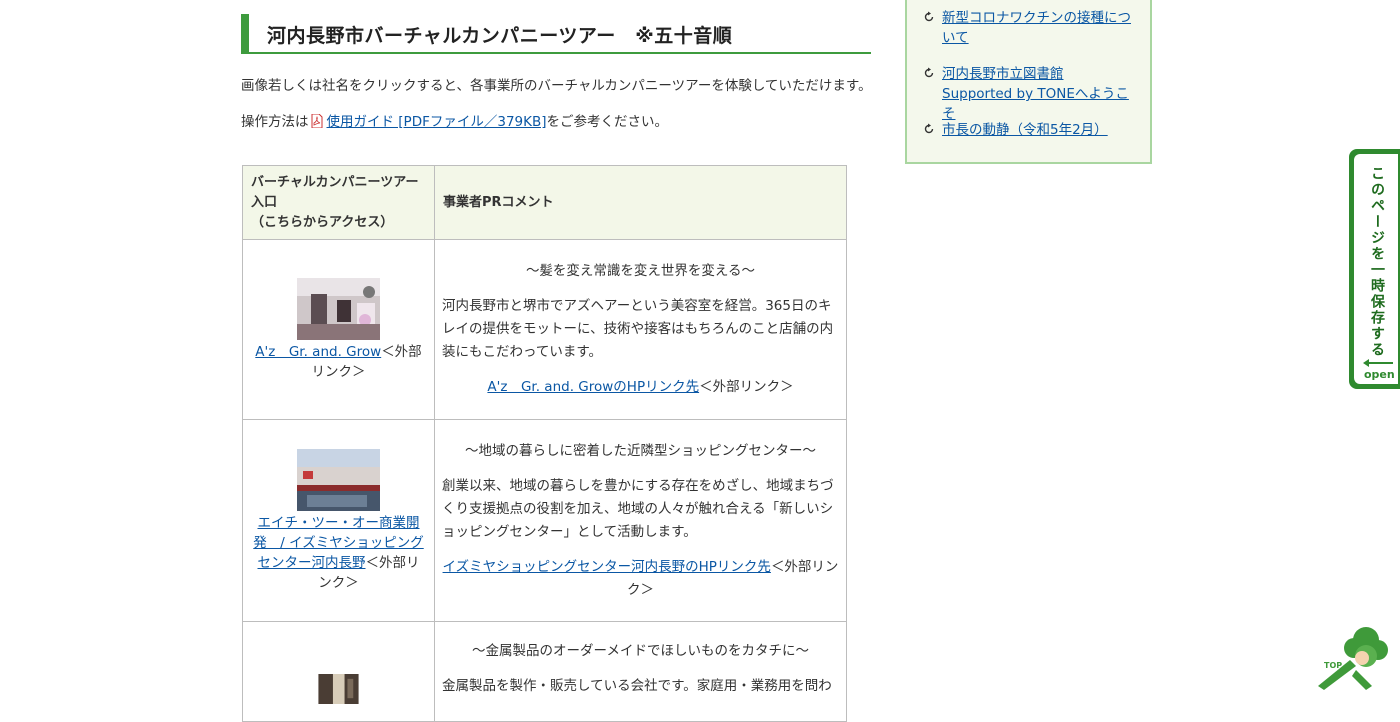 The image size is (1400, 722). I want to click on sidebar-link-library: 河内長野市立図書館 Supported by TONEへようこそ, so click(1037, 94).